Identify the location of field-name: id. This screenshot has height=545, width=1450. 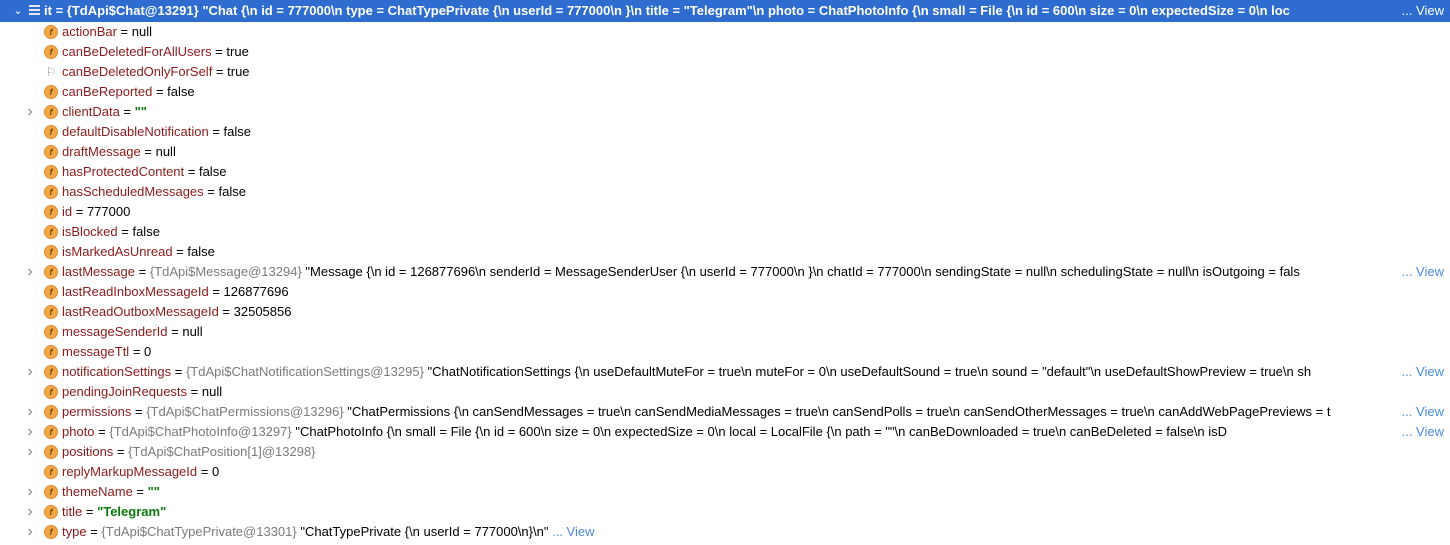
(67, 211).